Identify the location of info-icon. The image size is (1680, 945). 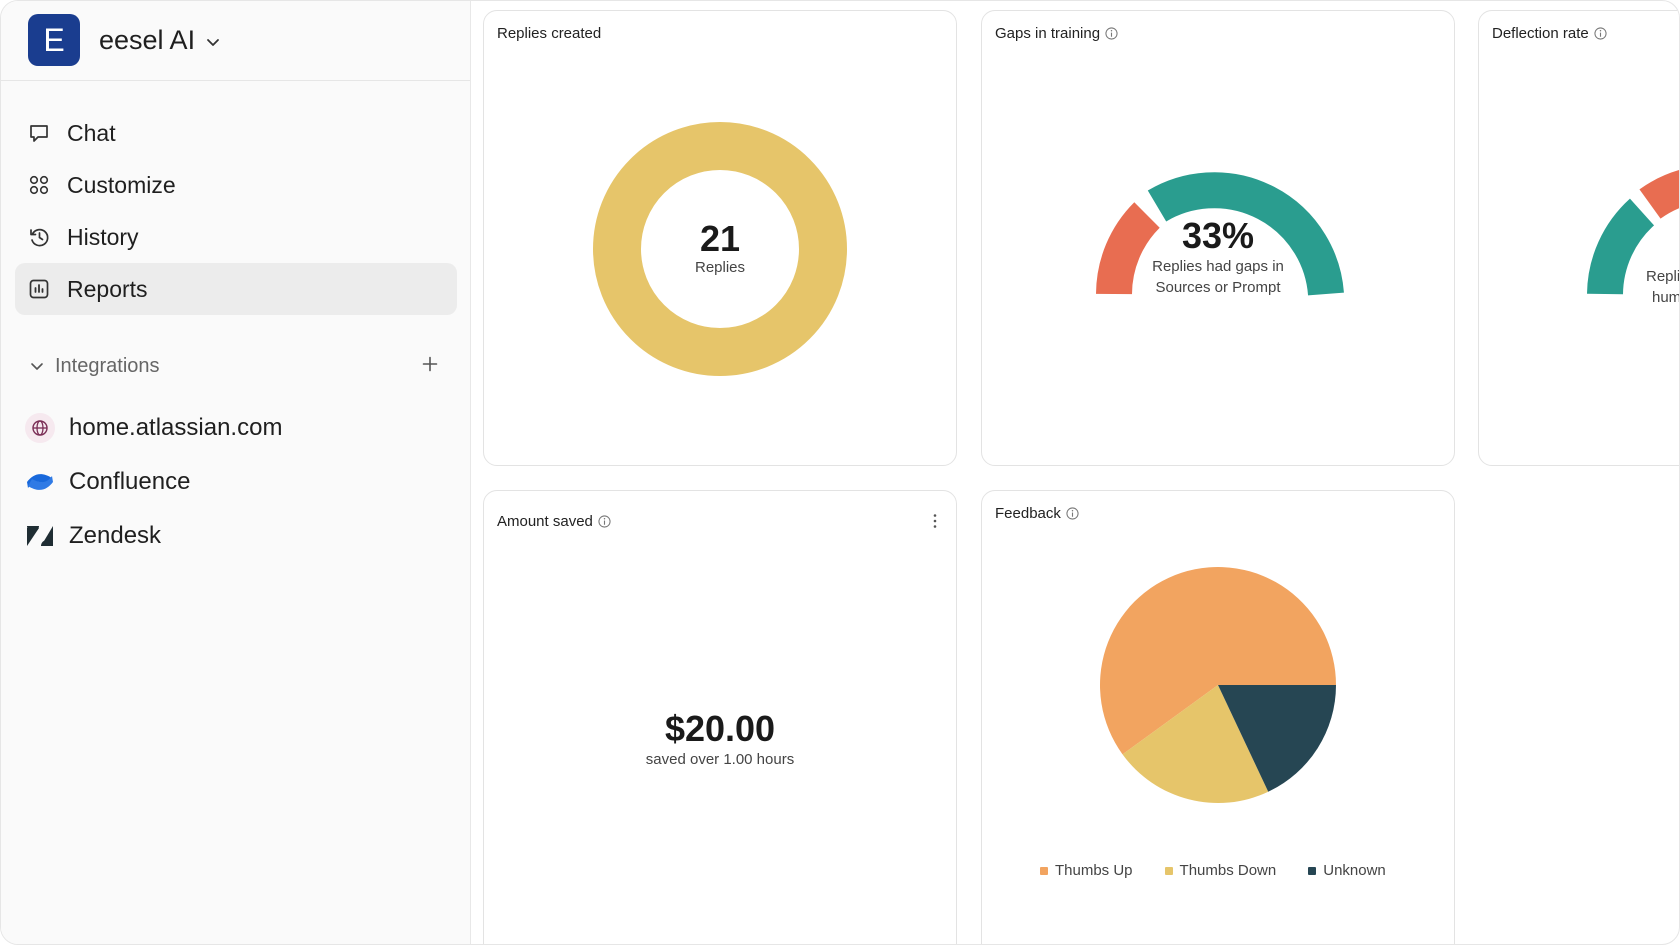
(604, 521).